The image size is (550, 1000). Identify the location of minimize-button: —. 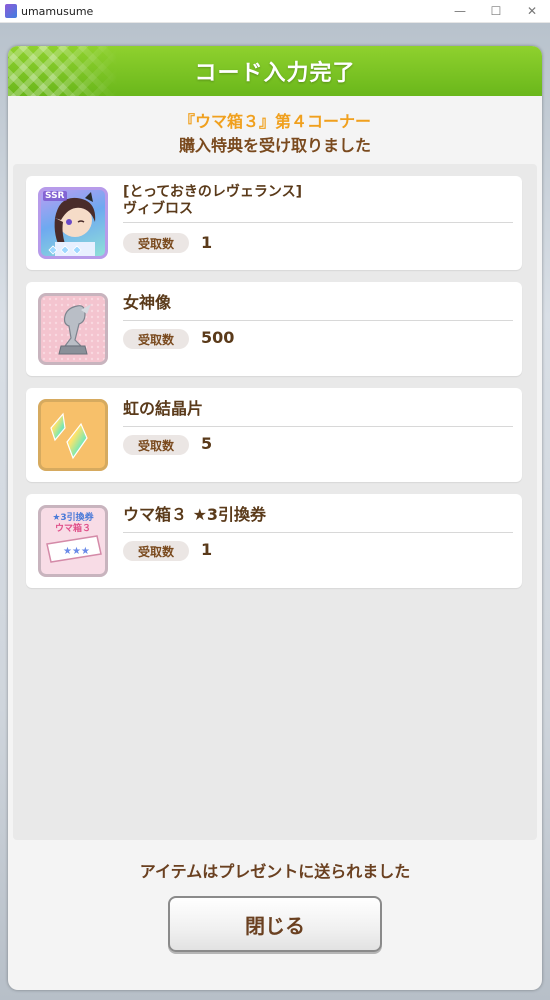
(460, 11).